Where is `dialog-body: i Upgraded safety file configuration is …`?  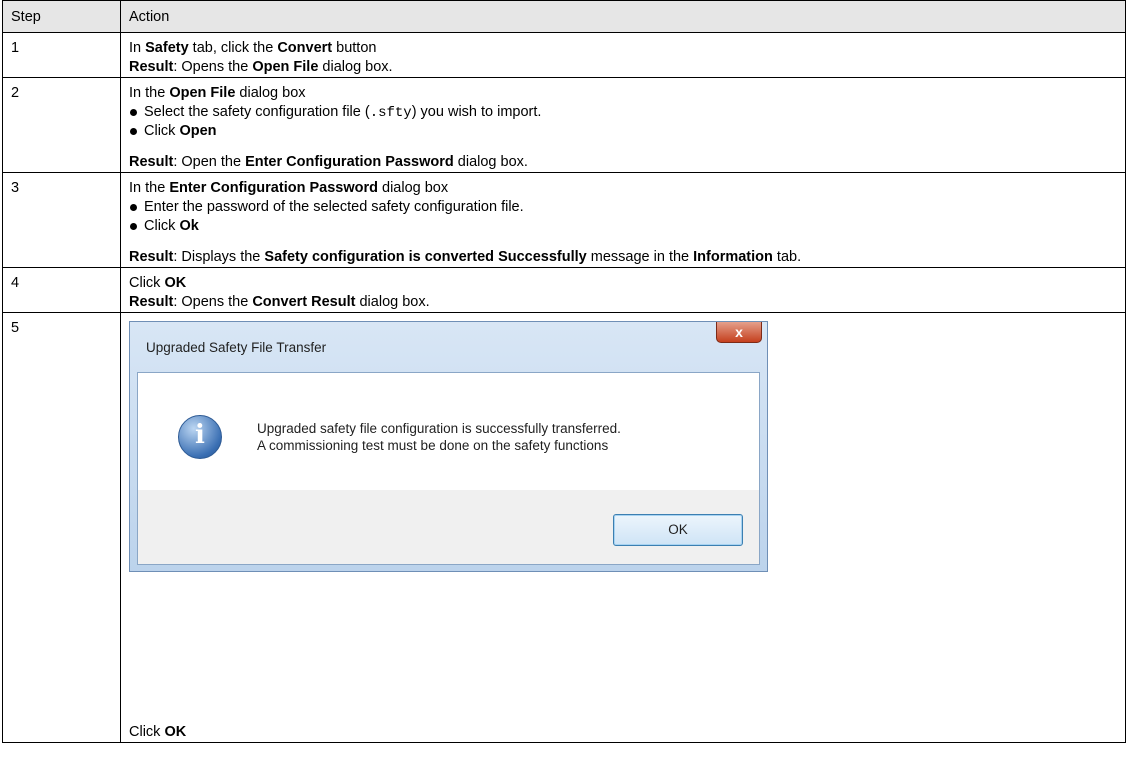
dialog-body: i Upgraded safety file configuration is … is located at coordinates (448, 468).